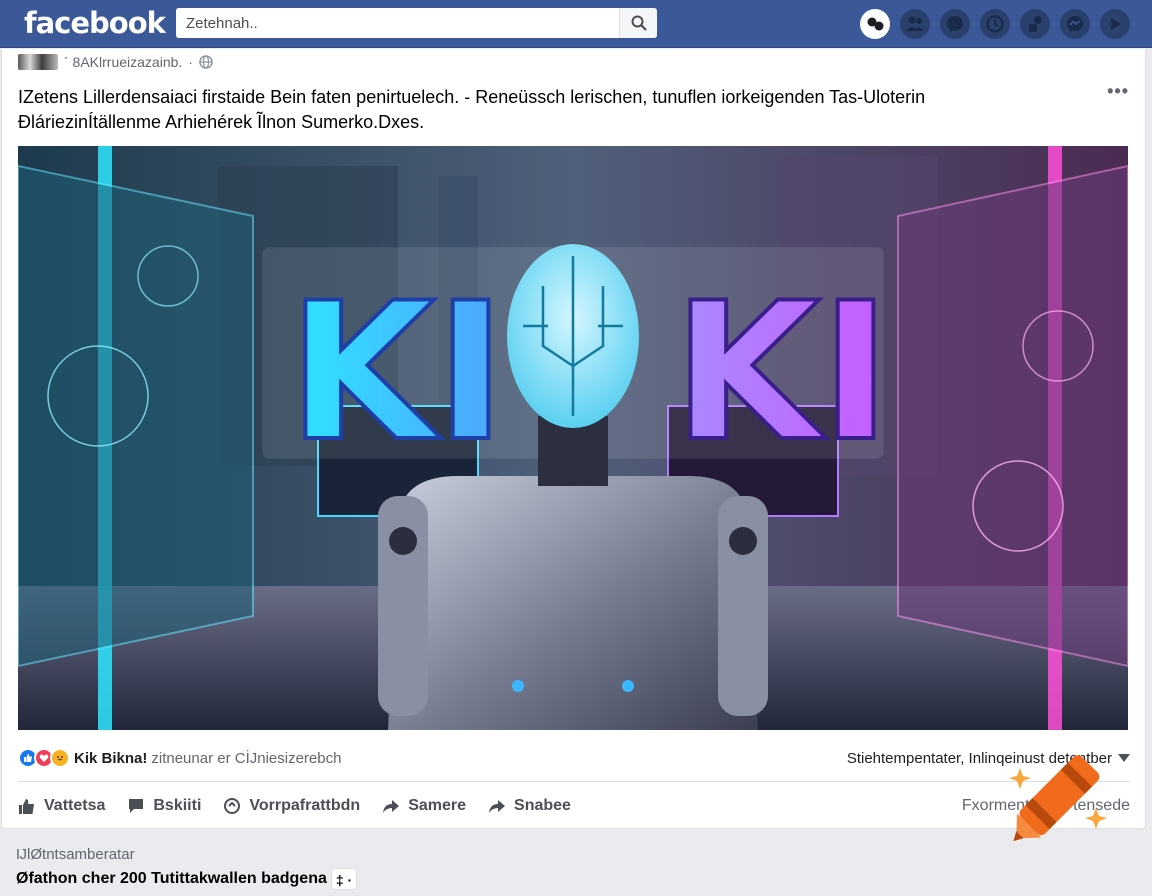 The height and width of the screenshot is (896, 1152). Describe the element at coordinates (782, 372) in the screenshot. I see `banner-text-right: KI` at that location.